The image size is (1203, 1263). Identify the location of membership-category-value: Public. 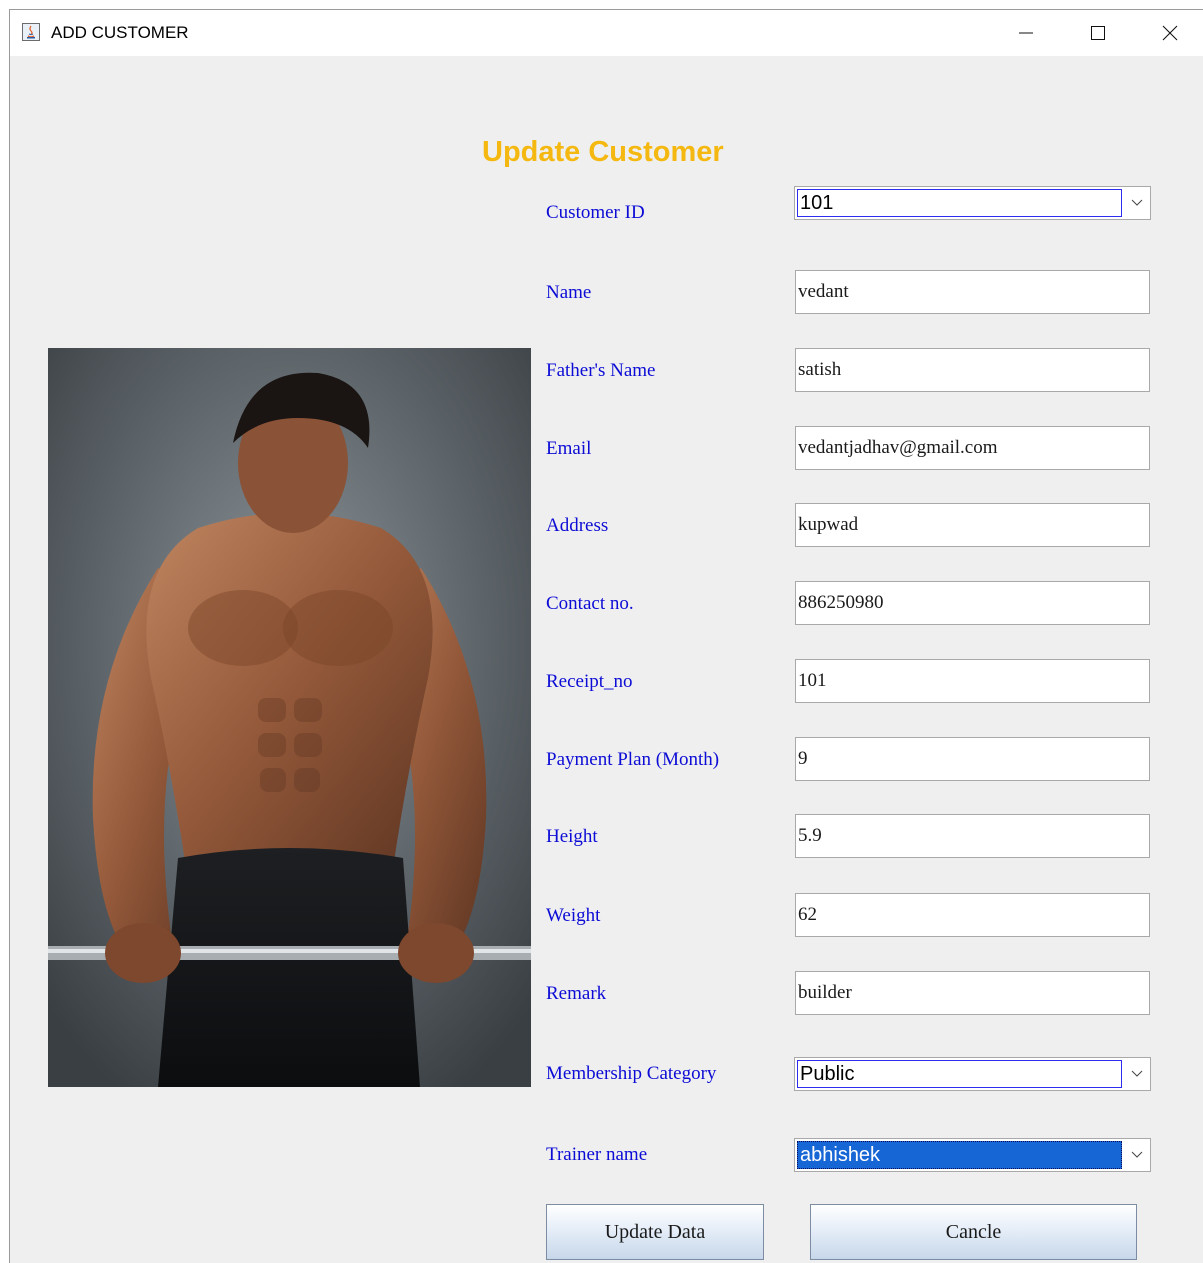
(959, 1074).